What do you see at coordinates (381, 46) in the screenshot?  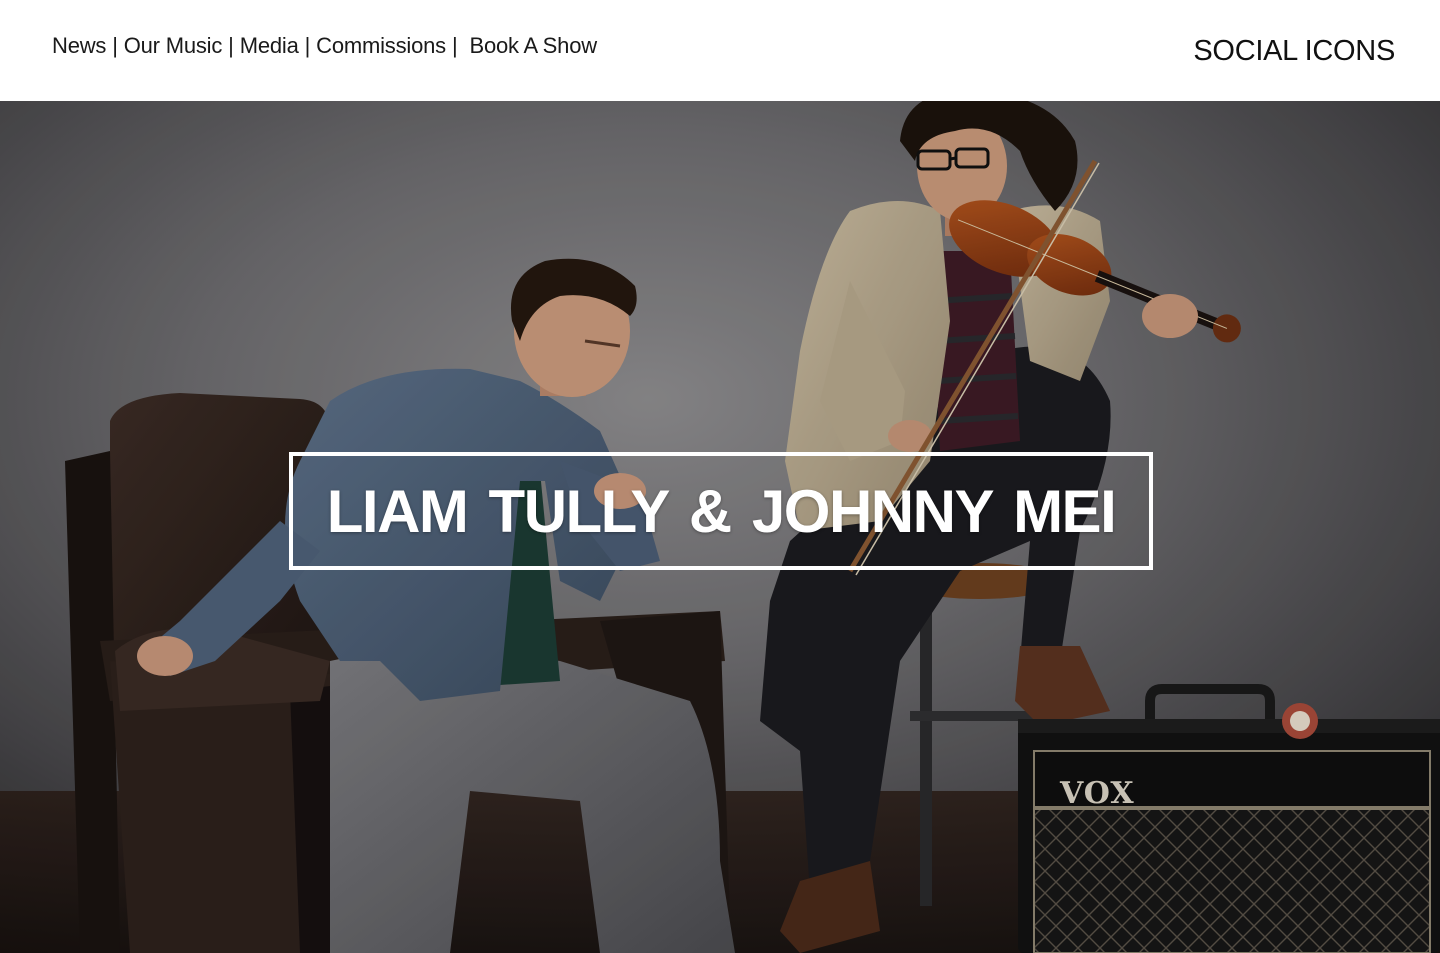 I see `nav-link-commissions: Commissions` at bounding box center [381, 46].